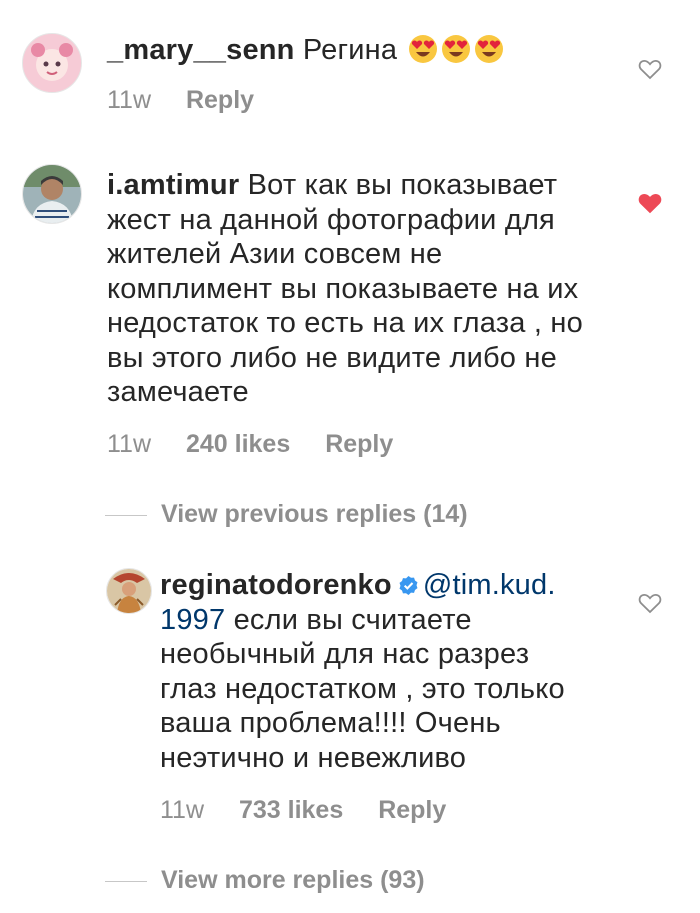 The image size is (700, 913). I want to click on comment-line: ваша проблема!!!! Очень, so click(330, 723).